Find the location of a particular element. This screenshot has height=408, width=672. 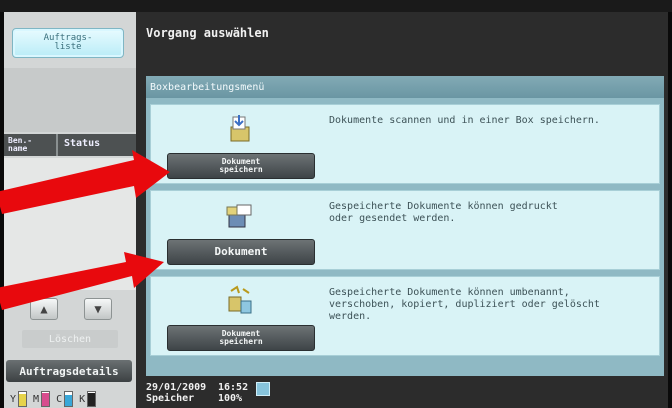

document-print-send-icon is located at coordinates (239, 216).